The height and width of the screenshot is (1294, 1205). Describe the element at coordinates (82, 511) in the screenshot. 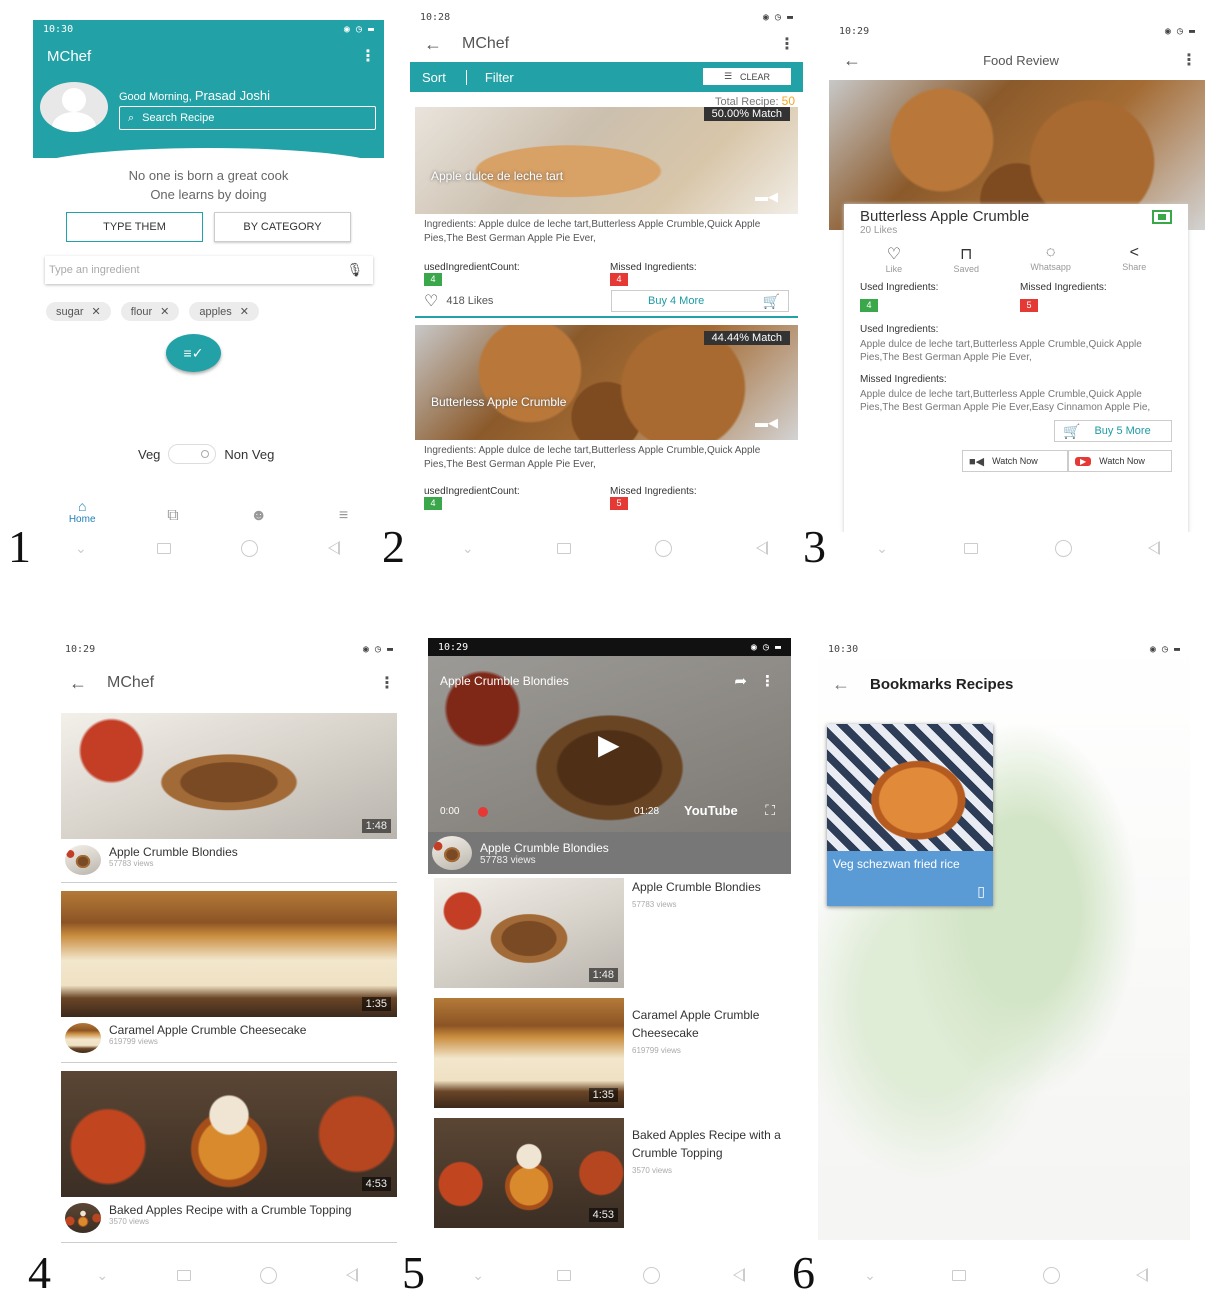

I see `nav-home: ⌂ Home` at that location.